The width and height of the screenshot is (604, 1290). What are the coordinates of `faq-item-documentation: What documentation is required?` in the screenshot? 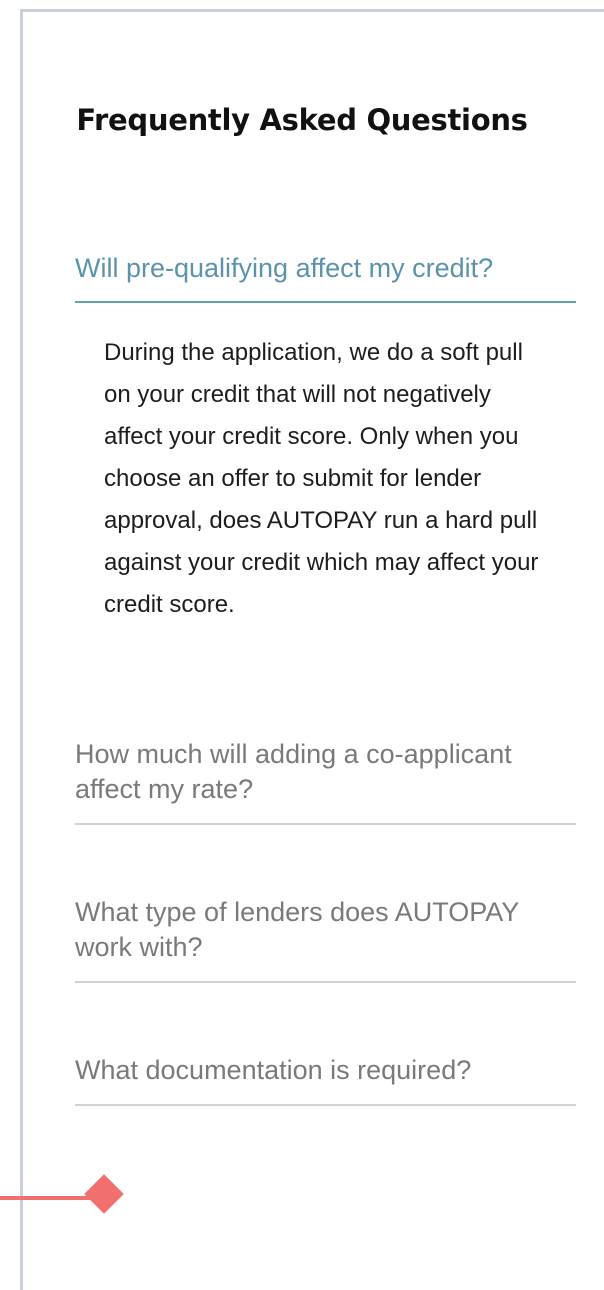 It's located at (325, 1070).